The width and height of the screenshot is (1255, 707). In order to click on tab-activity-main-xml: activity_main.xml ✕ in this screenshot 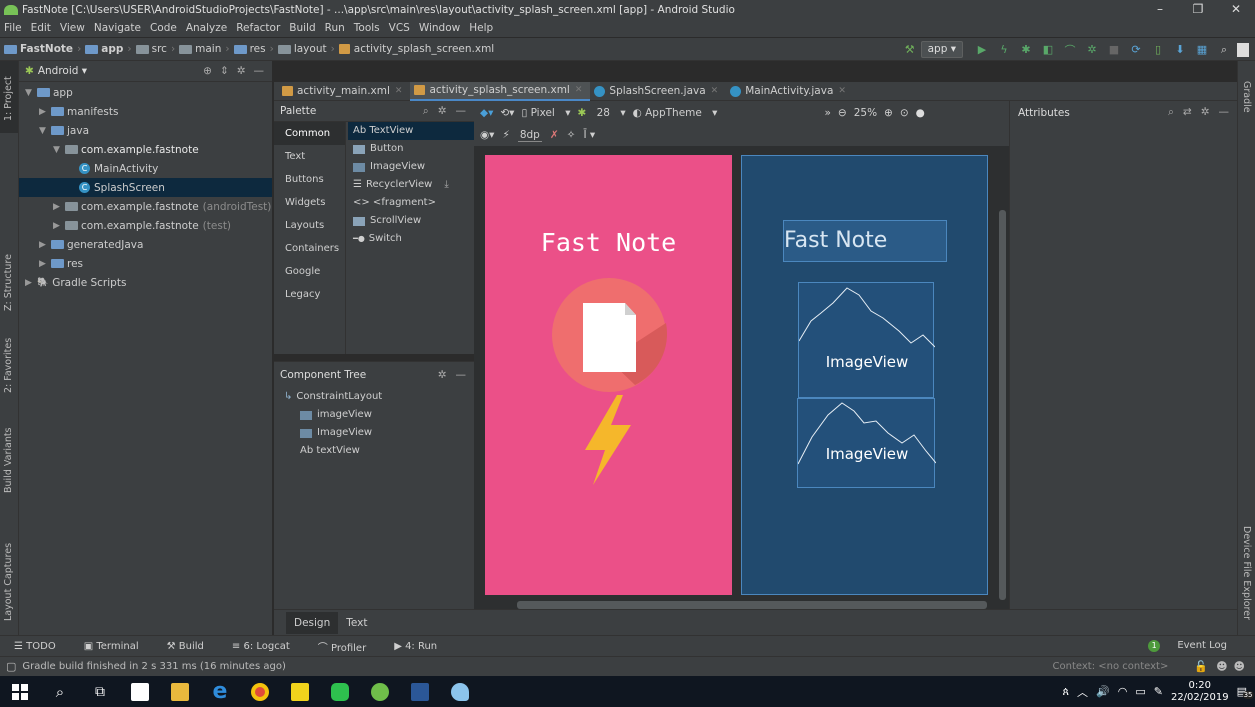, I will do `click(344, 91)`.